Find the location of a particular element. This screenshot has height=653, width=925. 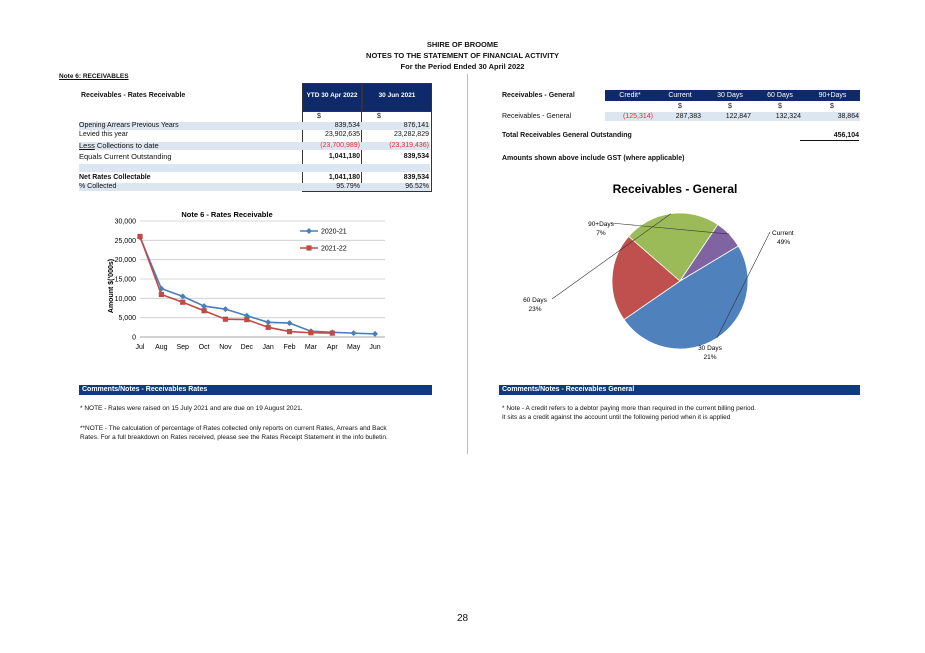

pie-label: 90+Days is located at coordinates (601, 224).